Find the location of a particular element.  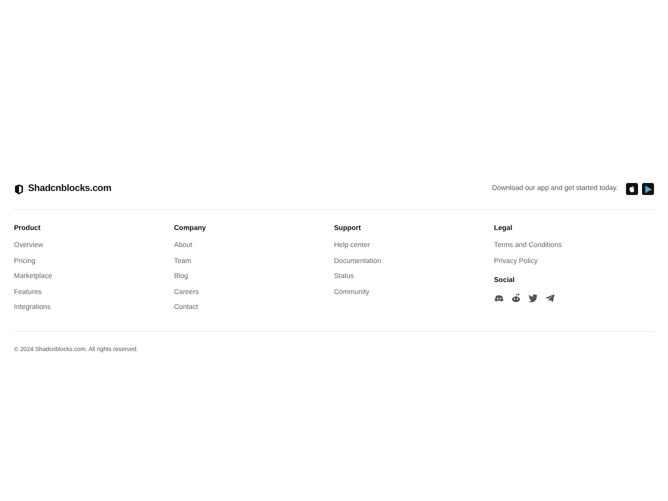

play-triangle-icon is located at coordinates (648, 189).